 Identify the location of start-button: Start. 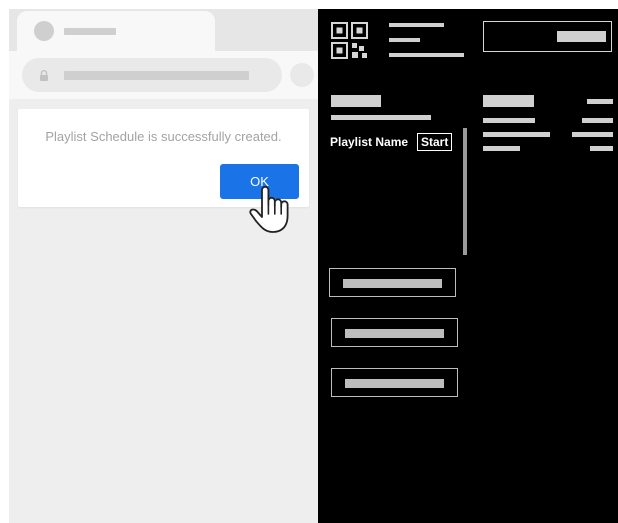
(435, 142).